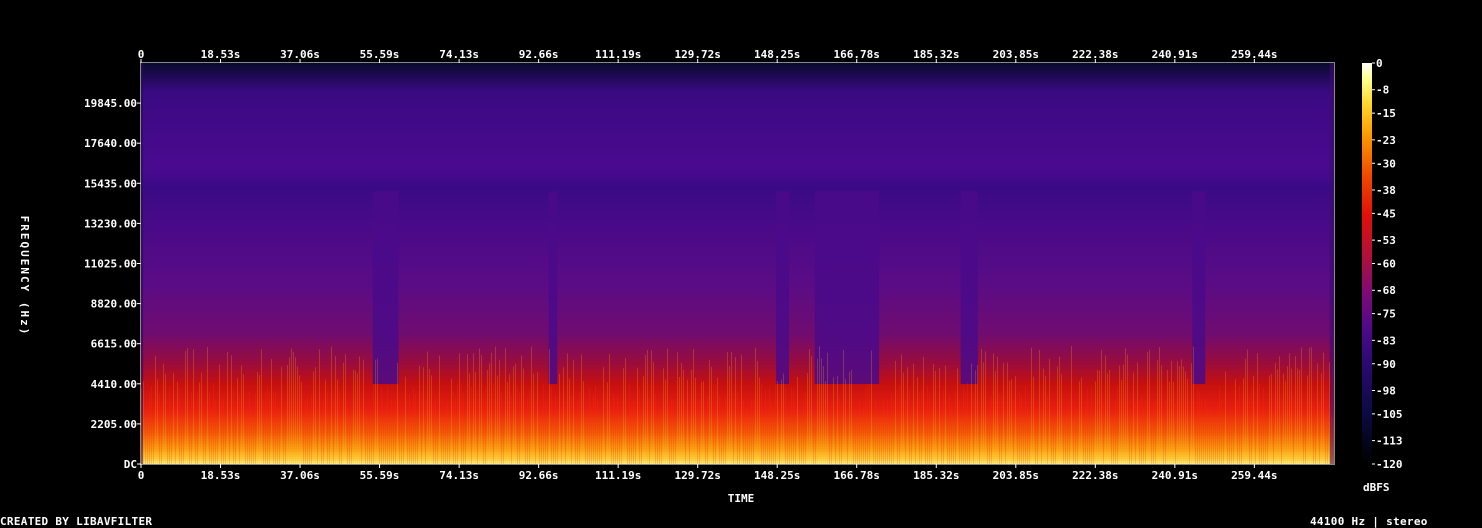 Image resolution: width=1482 pixels, height=528 pixels. What do you see at coordinates (459, 475) in the screenshot?
I see `x-tick-label-bottom: 74.13s` at bounding box center [459, 475].